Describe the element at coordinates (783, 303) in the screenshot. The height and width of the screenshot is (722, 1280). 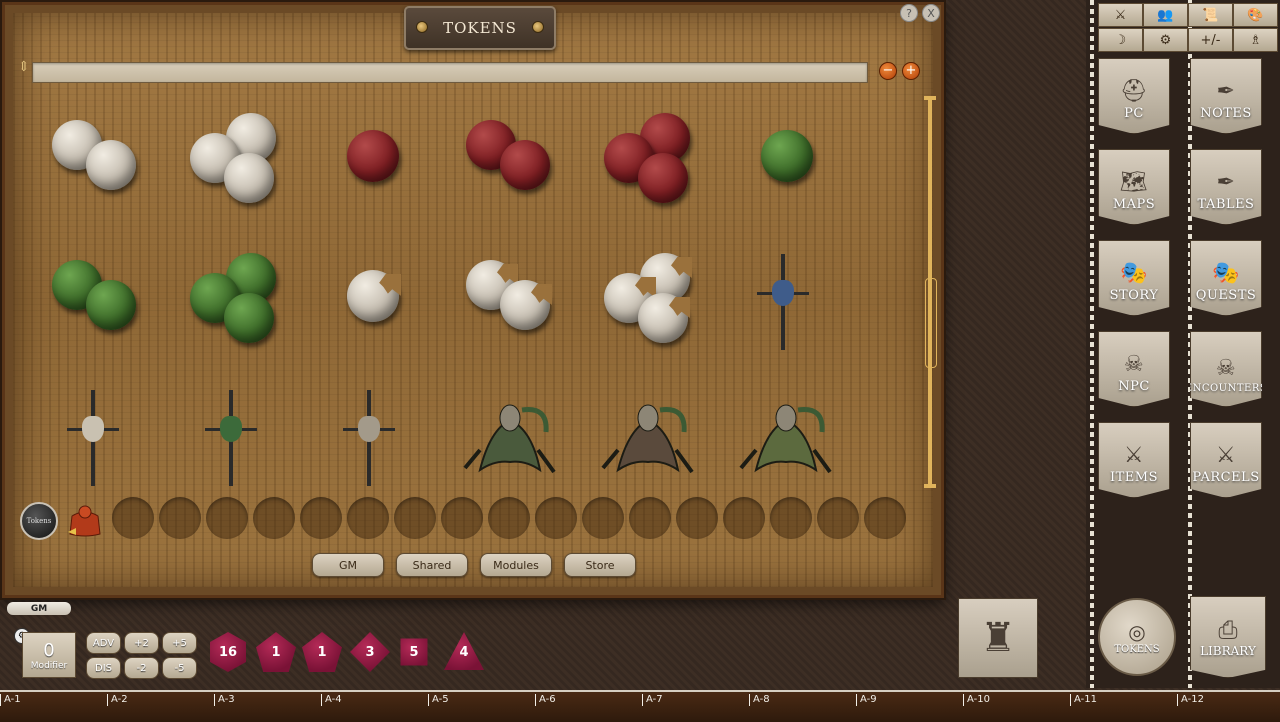
I see `token-totem-blue` at that location.